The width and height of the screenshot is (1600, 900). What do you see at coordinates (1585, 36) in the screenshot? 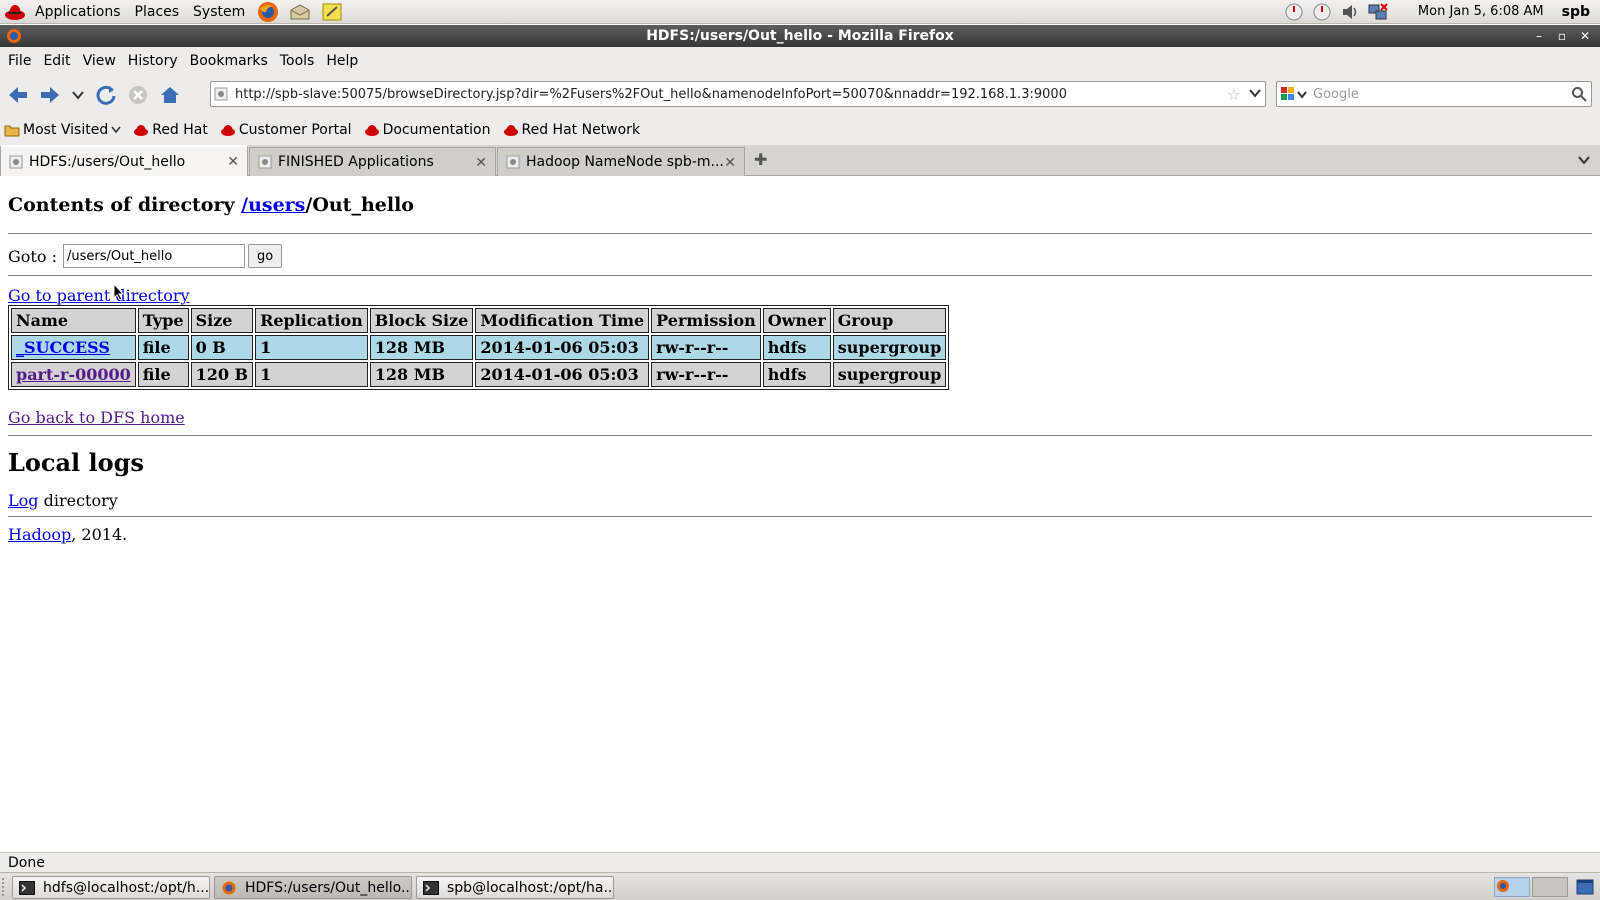
I see `close-window-icon: ✕` at bounding box center [1585, 36].